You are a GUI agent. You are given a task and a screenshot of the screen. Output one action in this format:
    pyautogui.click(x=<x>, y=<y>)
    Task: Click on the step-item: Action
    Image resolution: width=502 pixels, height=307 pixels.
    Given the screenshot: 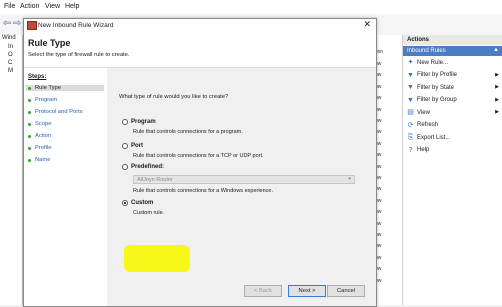 What is the action you would take?
    pyautogui.click(x=39, y=136)
    